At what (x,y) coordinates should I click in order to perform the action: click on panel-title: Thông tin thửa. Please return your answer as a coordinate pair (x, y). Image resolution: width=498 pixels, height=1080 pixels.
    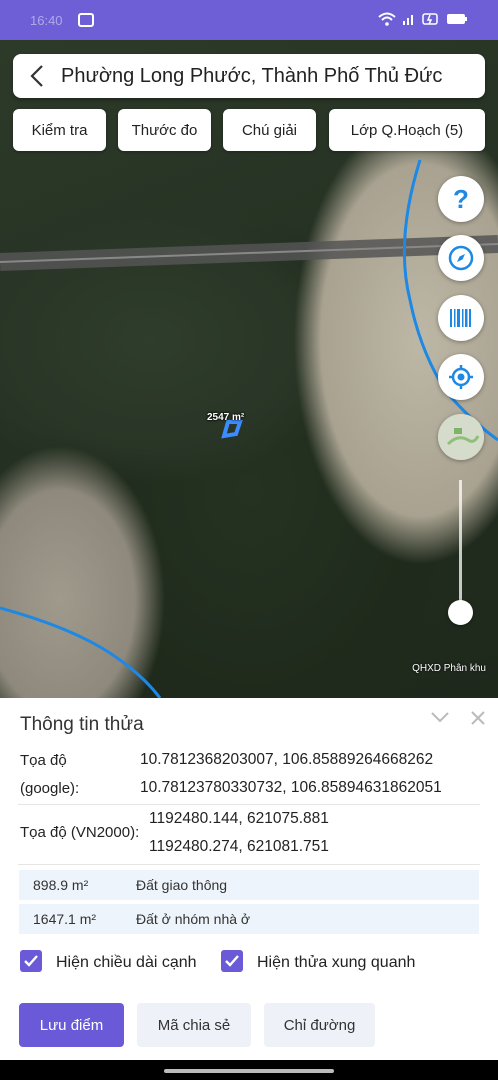
    Looking at the image, I should click on (82, 724).